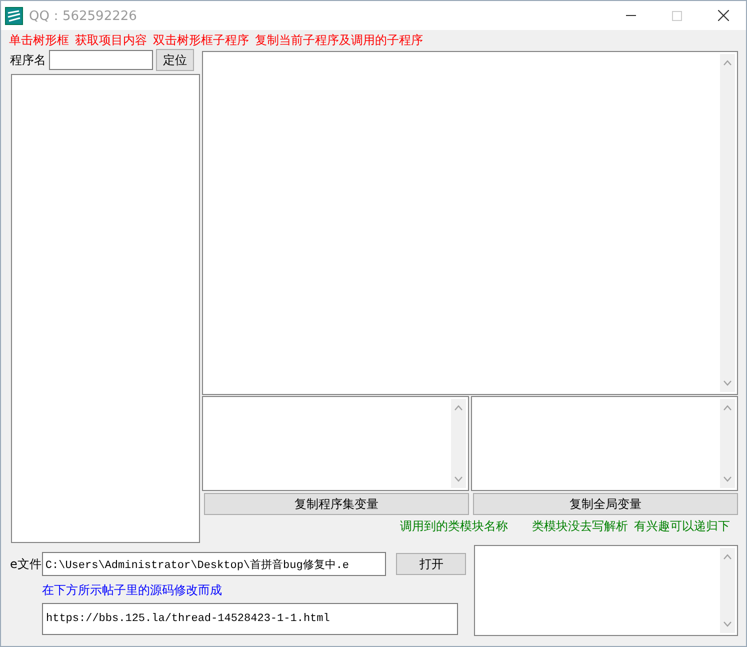 The image size is (747, 647). Describe the element at coordinates (111, 40) in the screenshot. I see `hint-text: 获取项目内容` at that location.